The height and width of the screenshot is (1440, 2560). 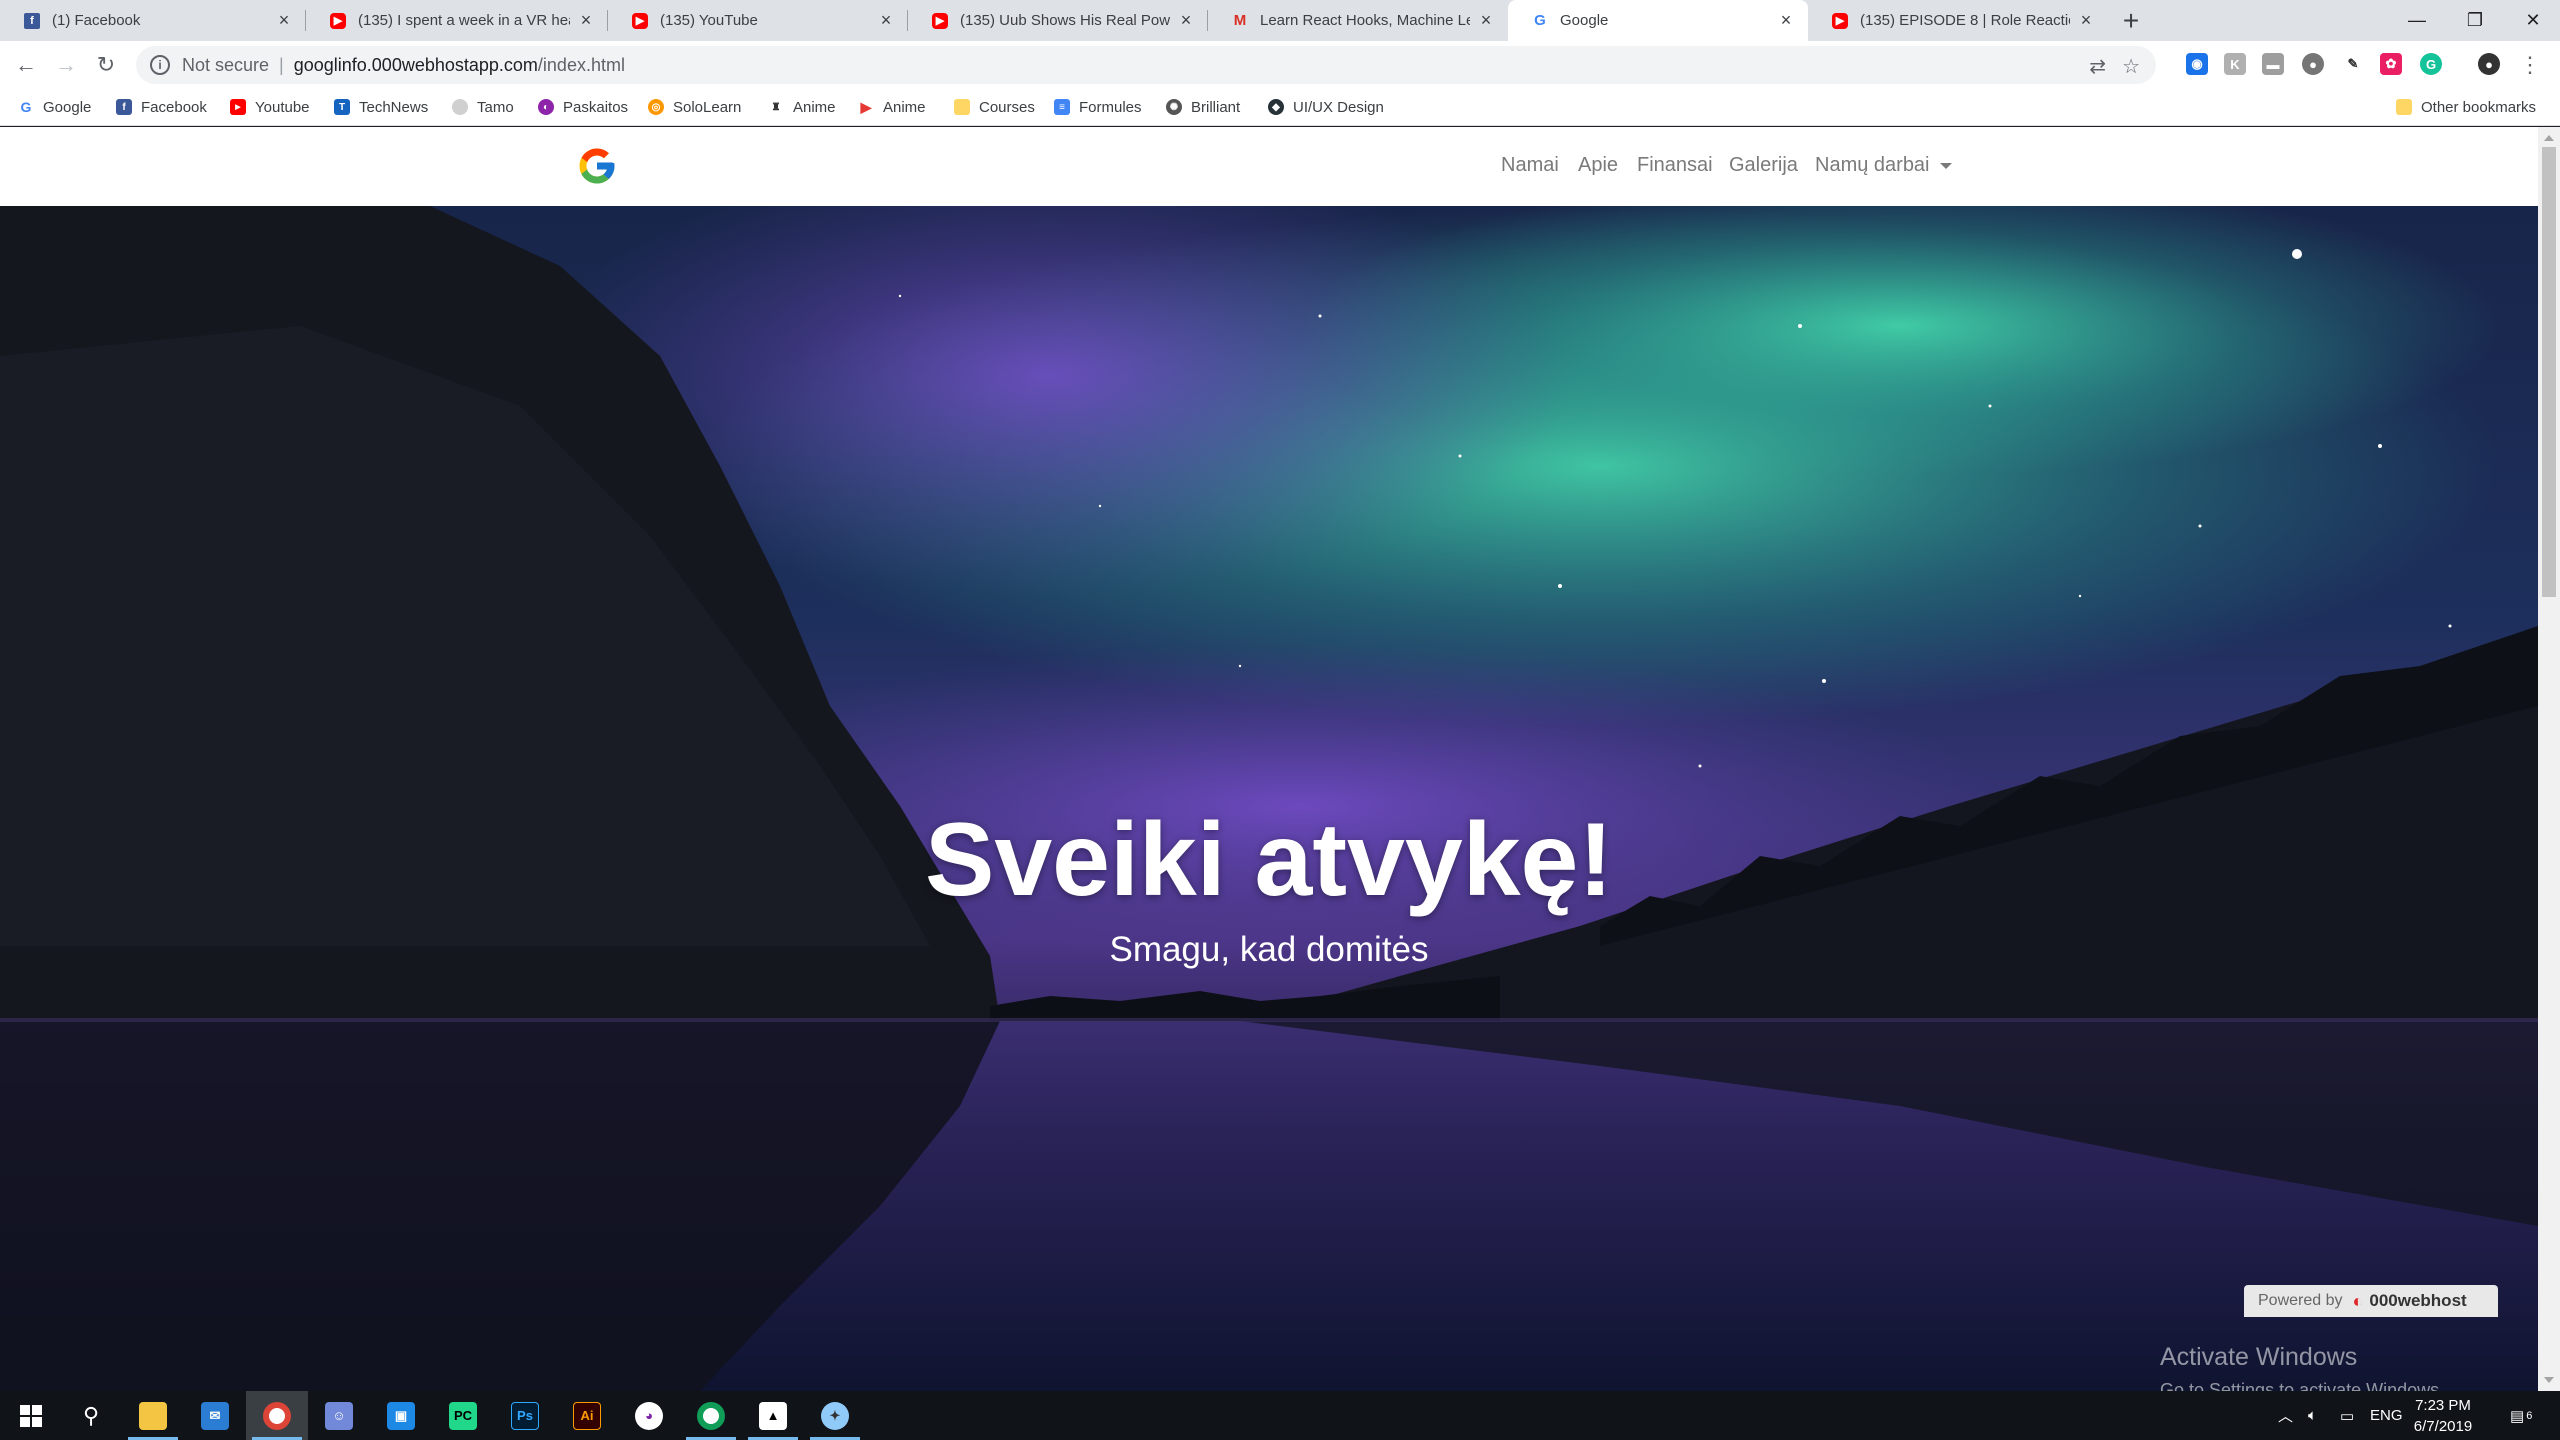 I want to click on taskbar-chrome, so click(x=277, y=1415).